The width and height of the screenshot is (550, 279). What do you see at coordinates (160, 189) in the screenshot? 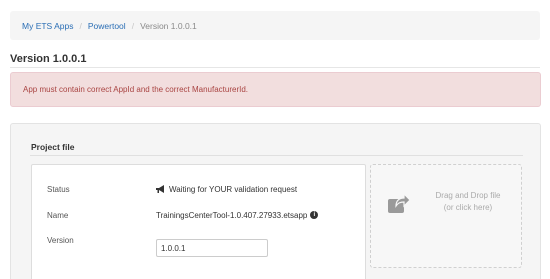
I see `megaphone-icon` at bounding box center [160, 189].